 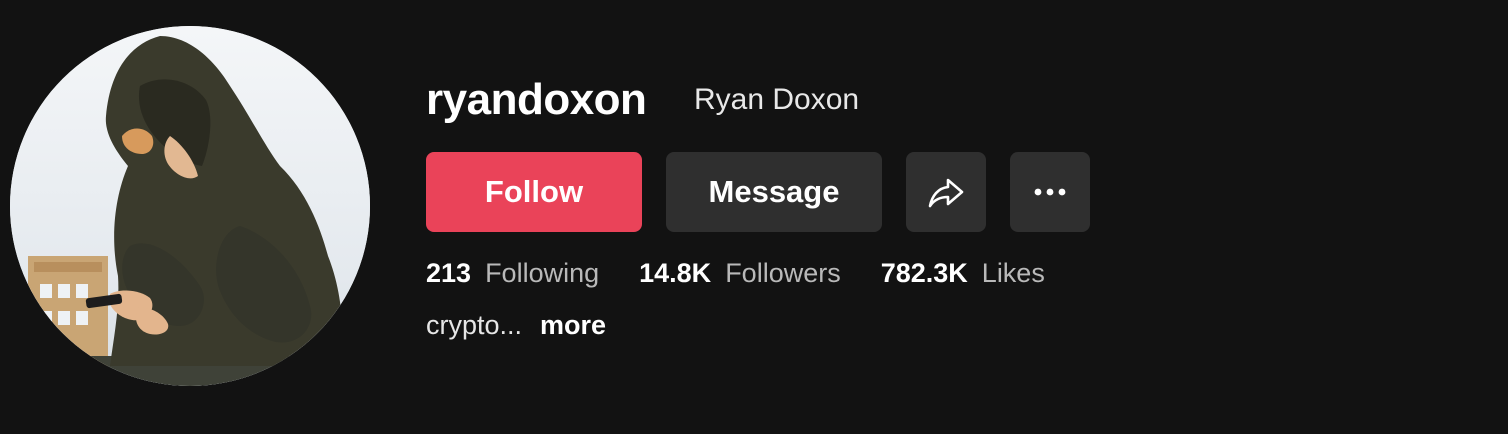 I want to click on likes-count: 782.3K, so click(x=924, y=273).